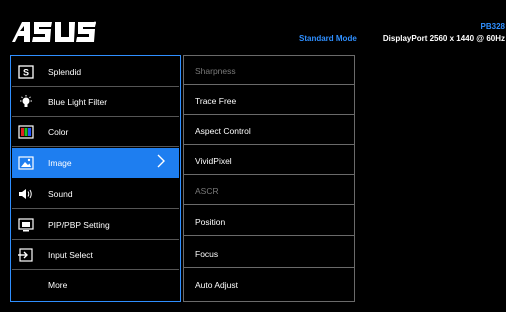  I want to click on submenu-item-label: ASCR, so click(207, 190).